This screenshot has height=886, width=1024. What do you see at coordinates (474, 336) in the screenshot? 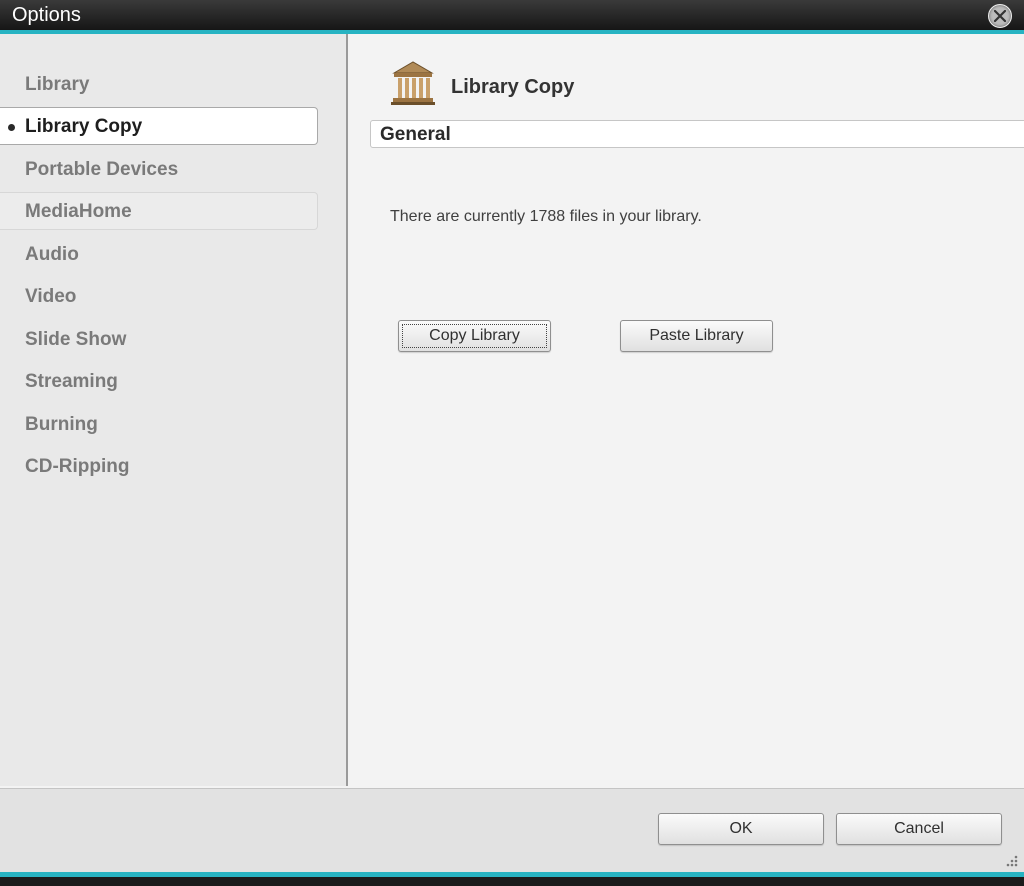
I see `copy-library-button: Copy Library` at bounding box center [474, 336].